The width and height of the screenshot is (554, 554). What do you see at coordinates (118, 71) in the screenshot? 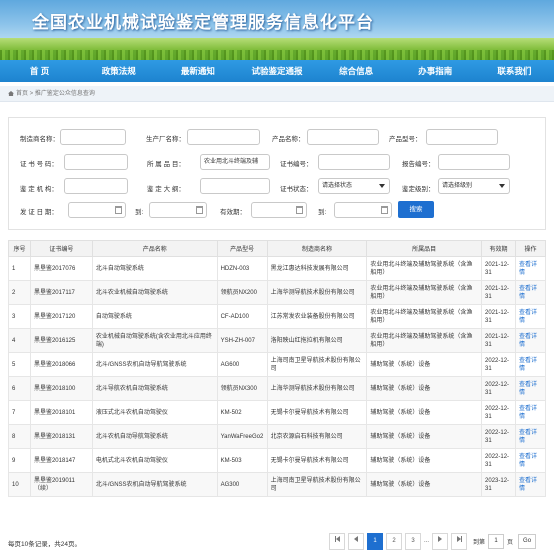
I see `nav-policy: 政策法规` at bounding box center [118, 71].